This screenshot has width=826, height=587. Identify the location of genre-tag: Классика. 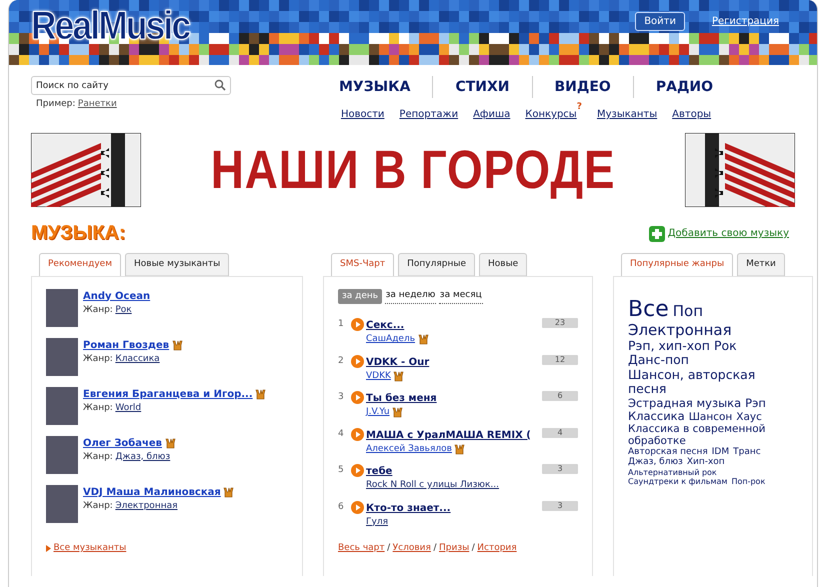
(656, 416).